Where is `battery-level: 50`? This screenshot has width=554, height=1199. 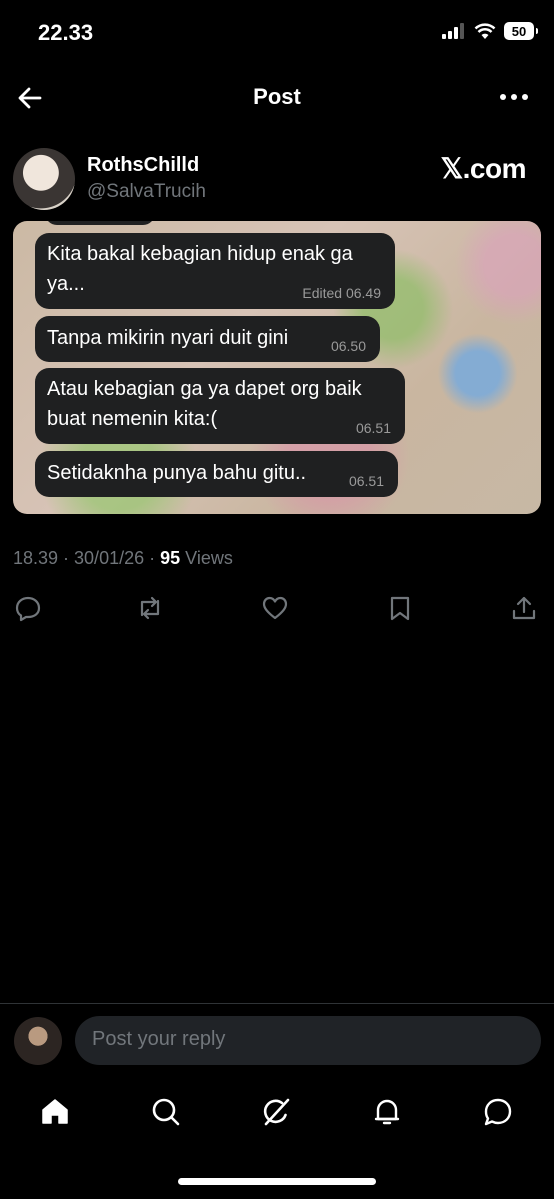
battery-level: 50 is located at coordinates (519, 31).